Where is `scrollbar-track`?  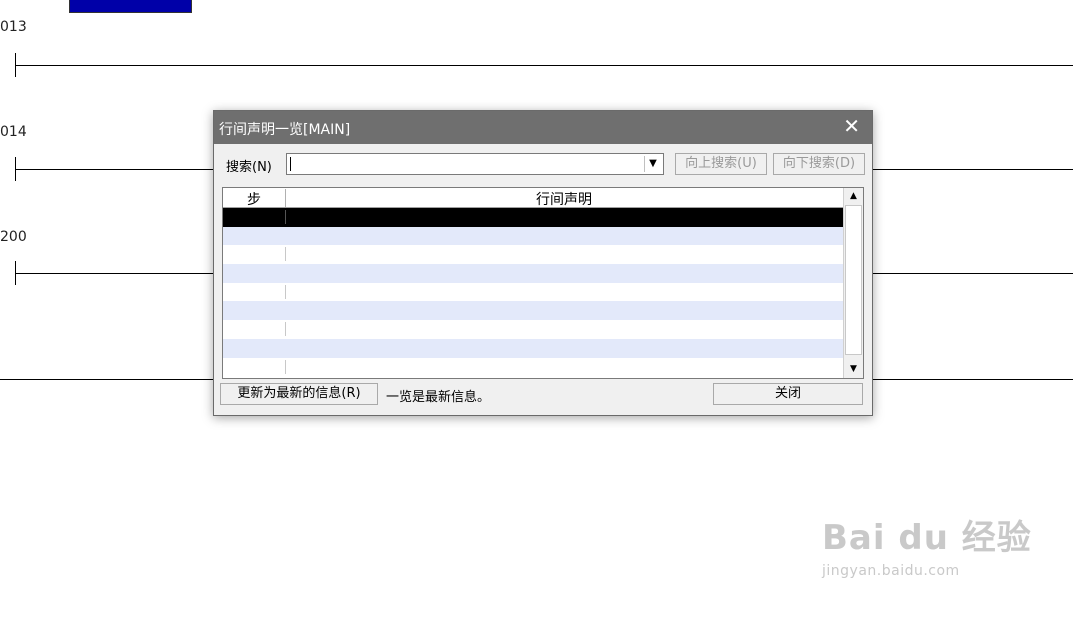
scrollbar-track is located at coordinates (853, 280).